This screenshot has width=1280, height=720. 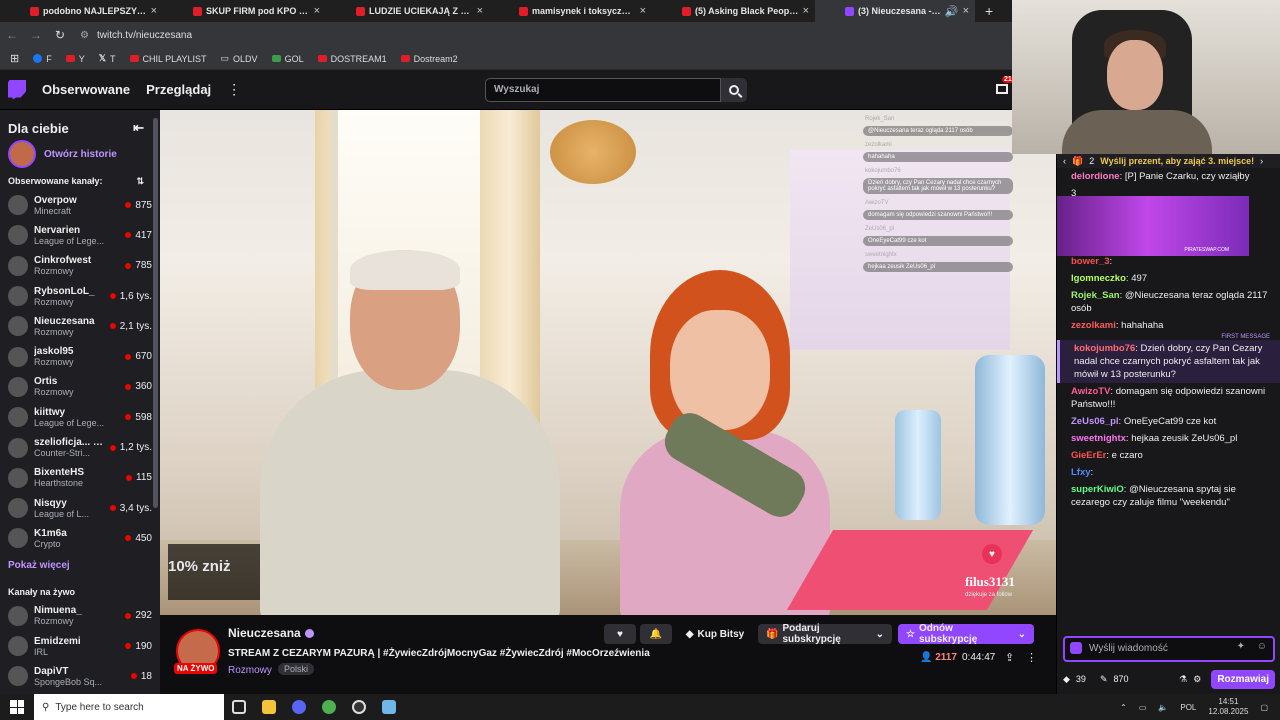 I want to click on sidebar-channel: RybsonLoL_ Rozmowy 1,6 tys., so click(x=80, y=296).